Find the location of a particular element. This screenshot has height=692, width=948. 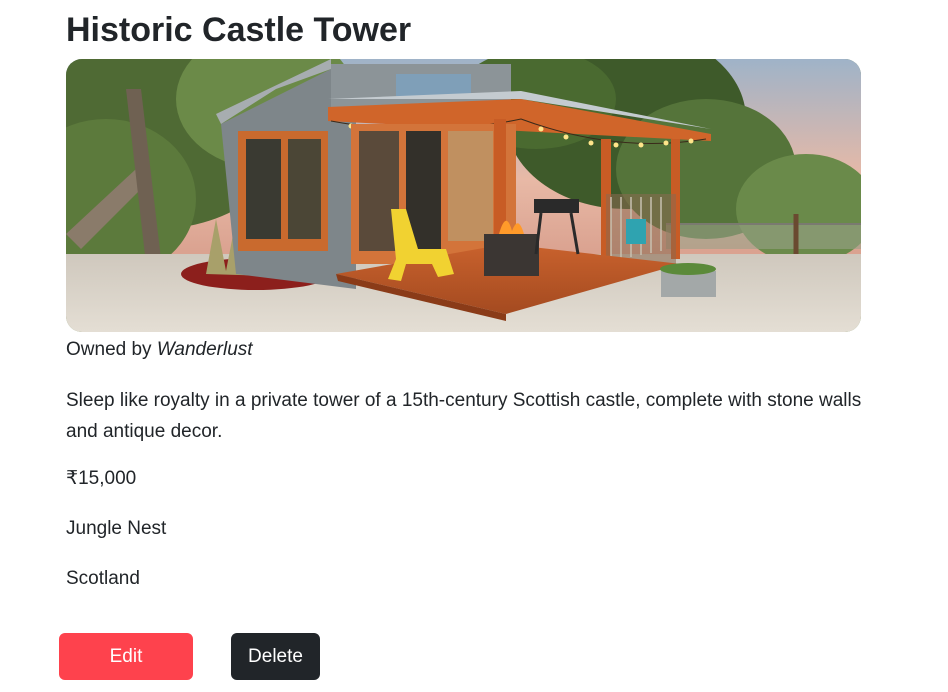

owner-line: Owned by Wanderlust is located at coordinates (159, 350).